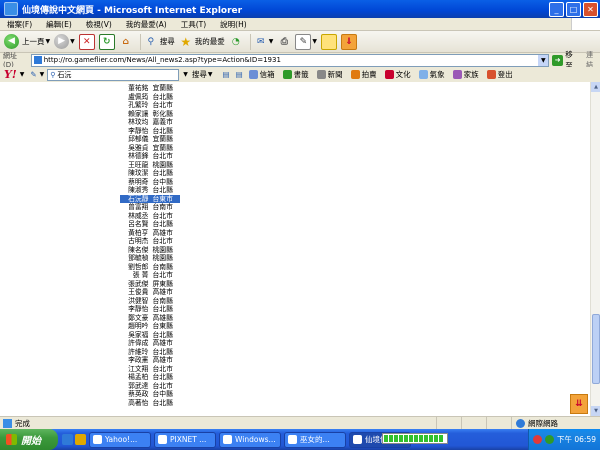 This screenshot has height=450, width=600. I want to click on clock: 下午 06:59, so click(576, 439).